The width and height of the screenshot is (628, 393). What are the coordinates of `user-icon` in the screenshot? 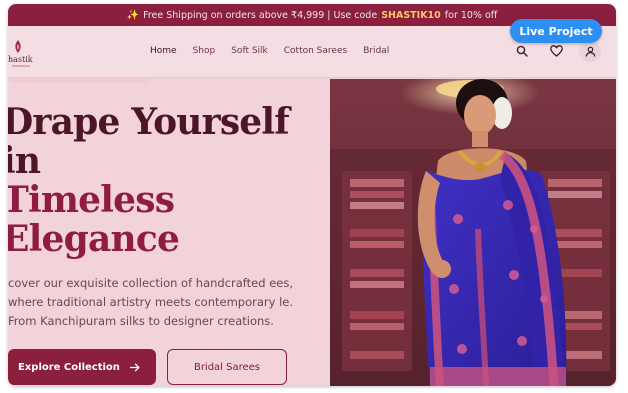 It's located at (590, 51).